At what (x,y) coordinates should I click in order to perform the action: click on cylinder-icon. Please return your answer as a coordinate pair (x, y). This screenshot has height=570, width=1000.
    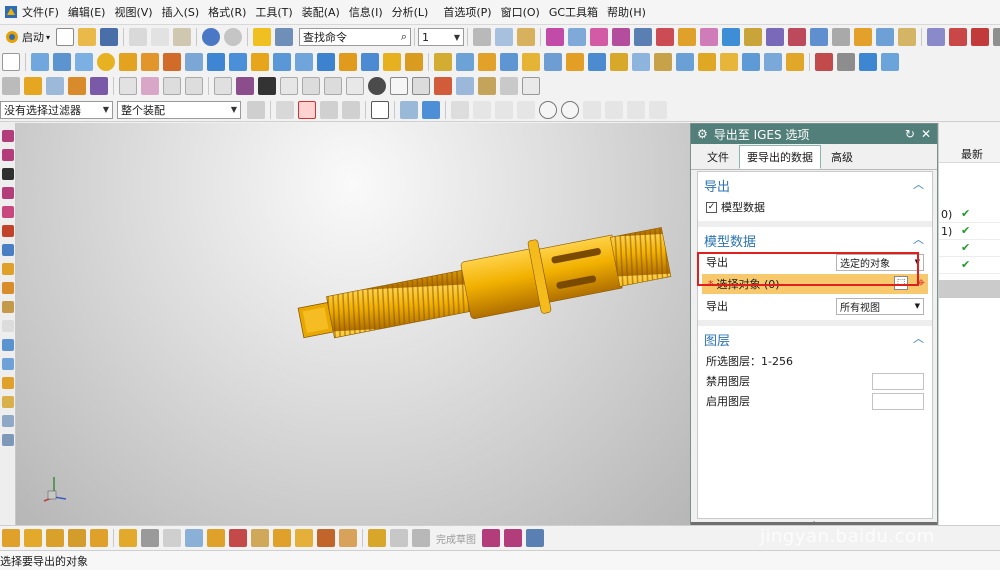
    Looking at the image, I should click on (62, 61).